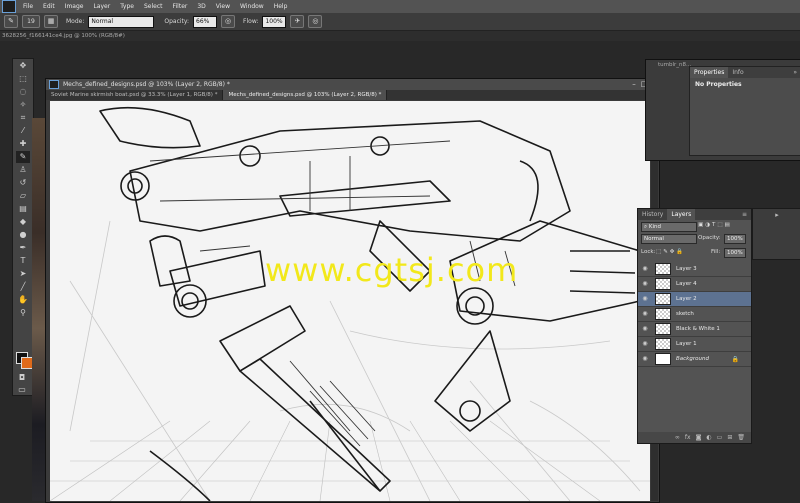 This screenshot has height=503, width=800. Describe the element at coordinates (23, 222) in the screenshot. I see `blur-tool-icon: ◆` at that location.